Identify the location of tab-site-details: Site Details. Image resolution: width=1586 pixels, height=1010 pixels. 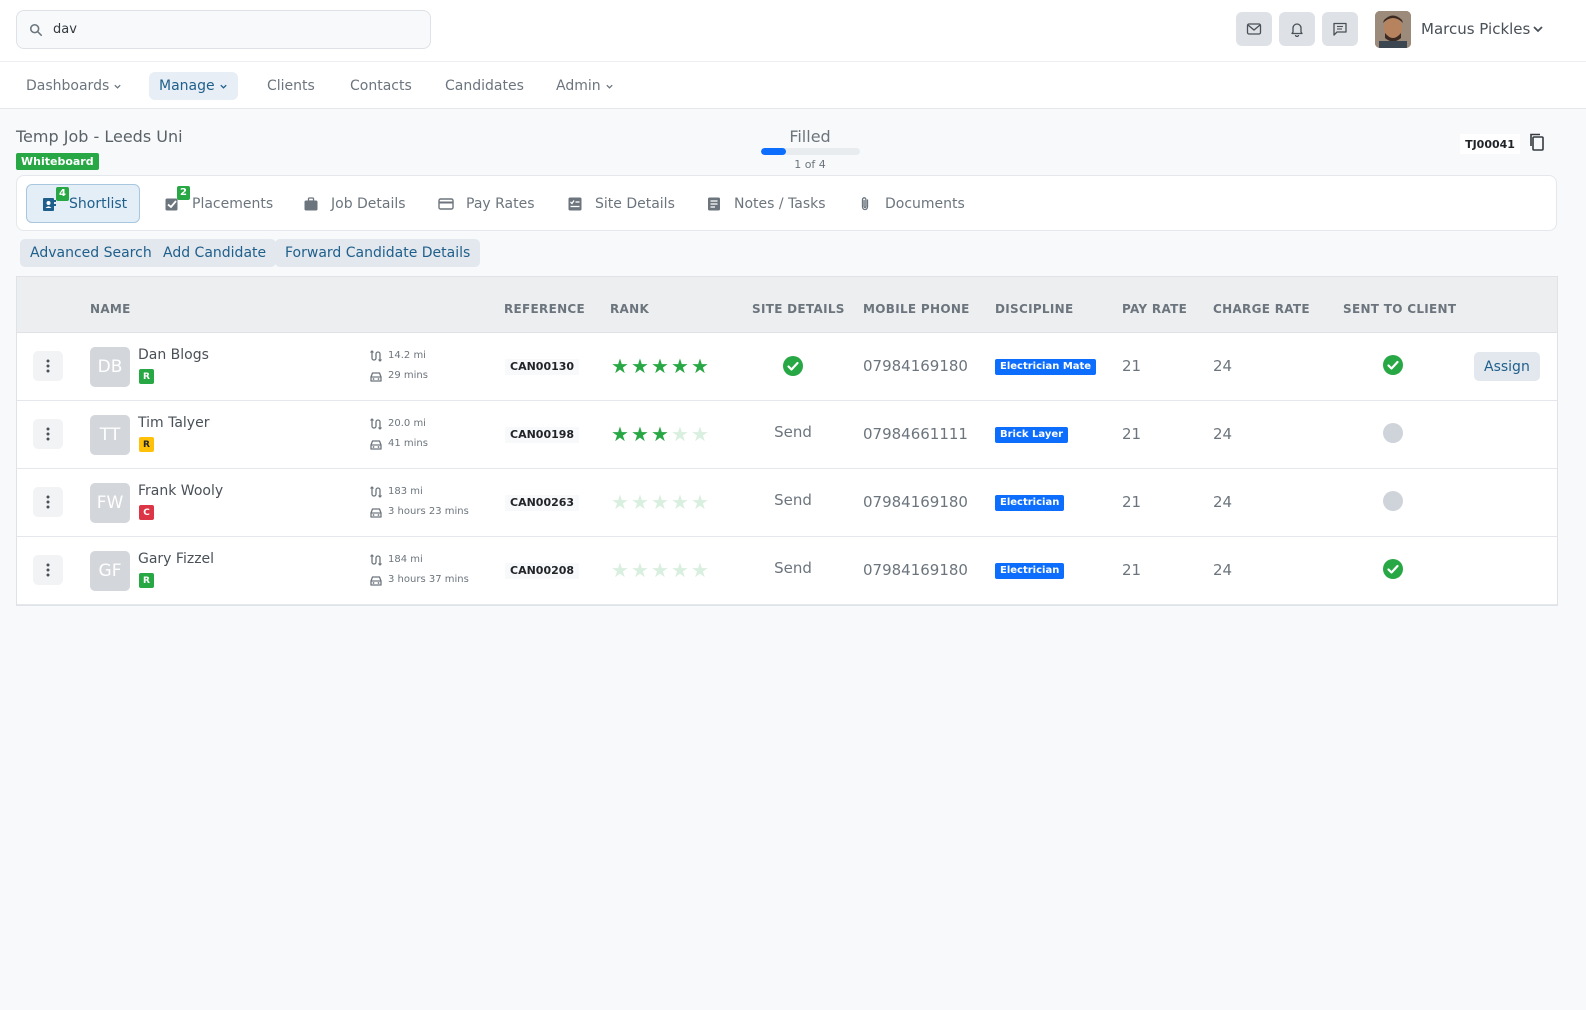
(620, 203).